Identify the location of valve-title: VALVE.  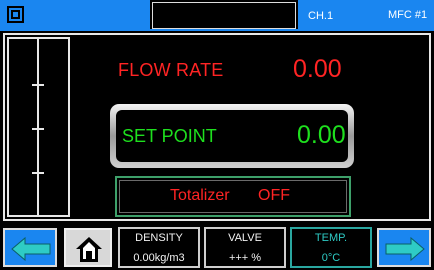
(245, 238).